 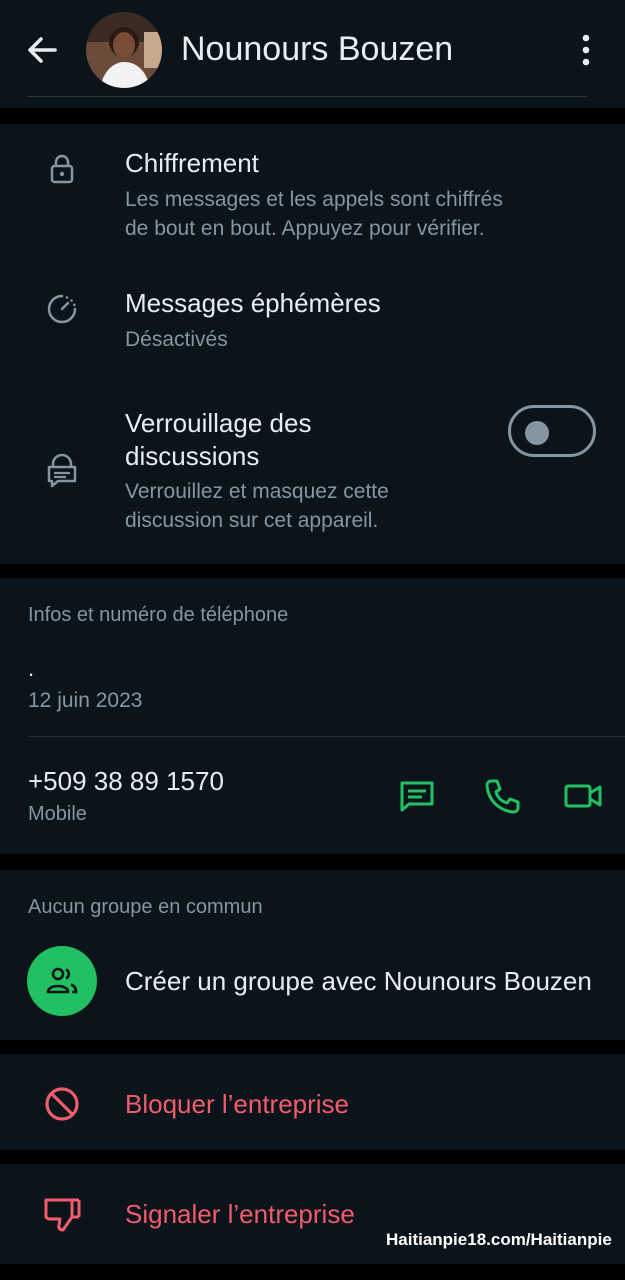 What do you see at coordinates (252, 520) in the screenshot?
I see `chat-lock-subtitle-line2: discussion sur cet appareil.` at bounding box center [252, 520].